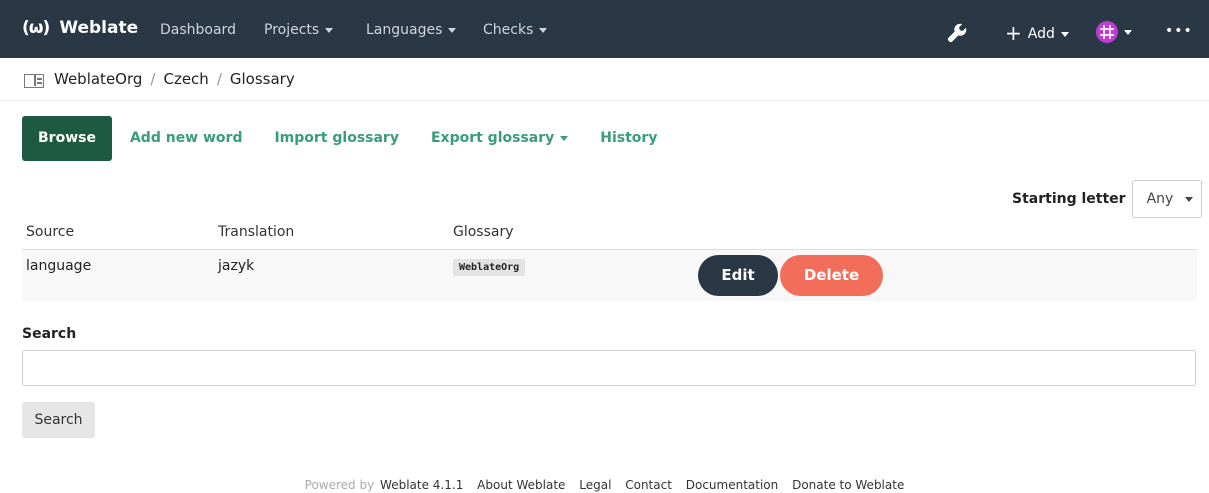 The width and height of the screenshot is (1209, 493). I want to click on cell-translation: jazyk, so click(236, 266).